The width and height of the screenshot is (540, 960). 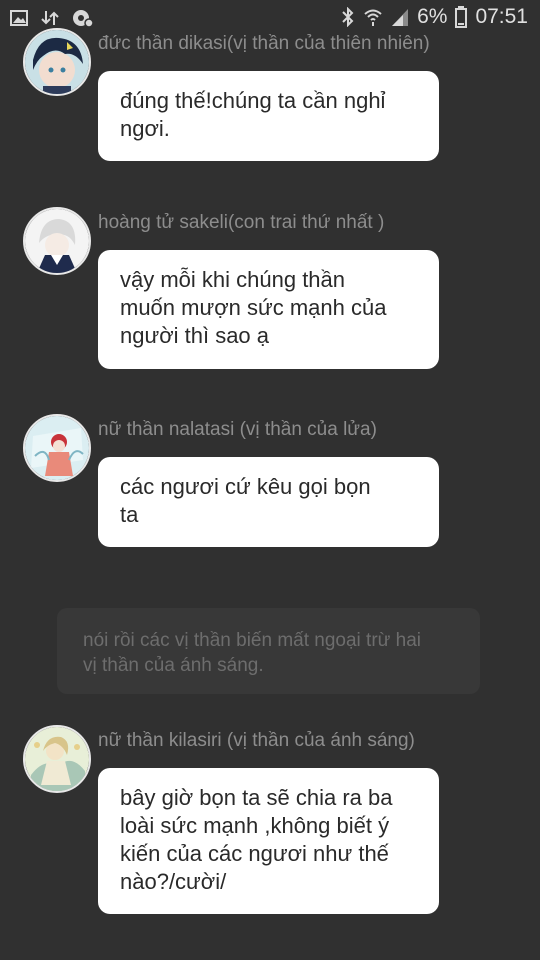 What do you see at coordinates (256, 740) in the screenshot?
I see `sender-name: nữ thần kilasiri (vị thần của ánh sáng)` at bounding box center [256, 740].